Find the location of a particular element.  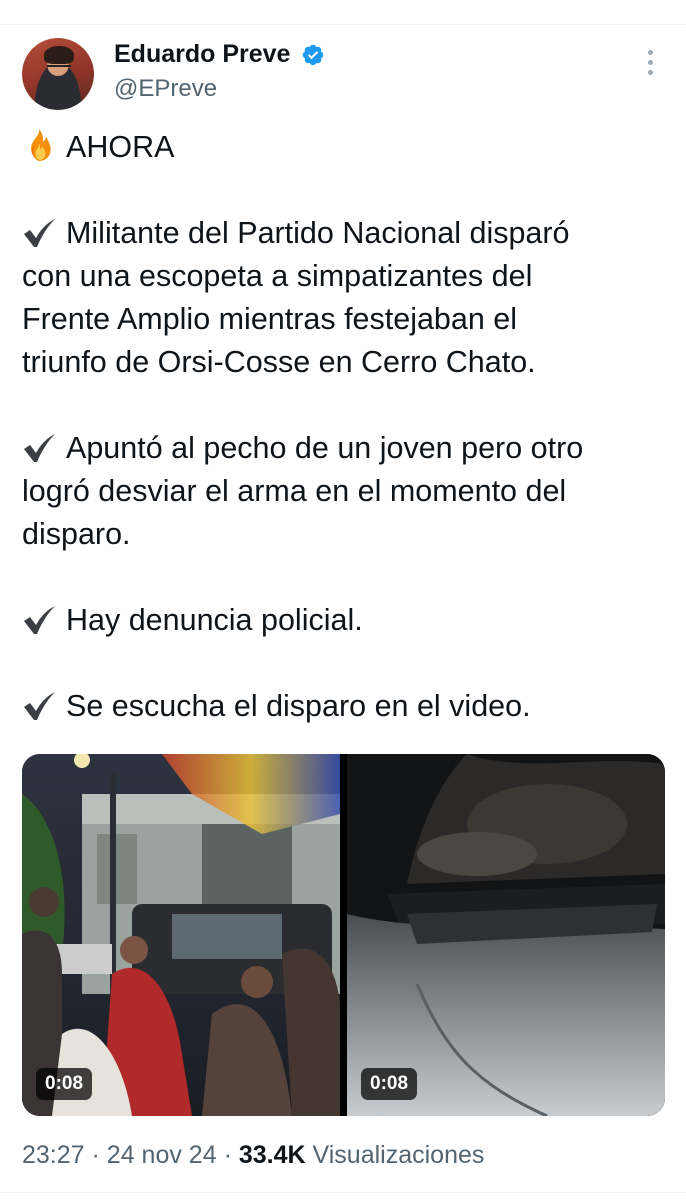

more-options-icon is located at coordinates (650, 65).